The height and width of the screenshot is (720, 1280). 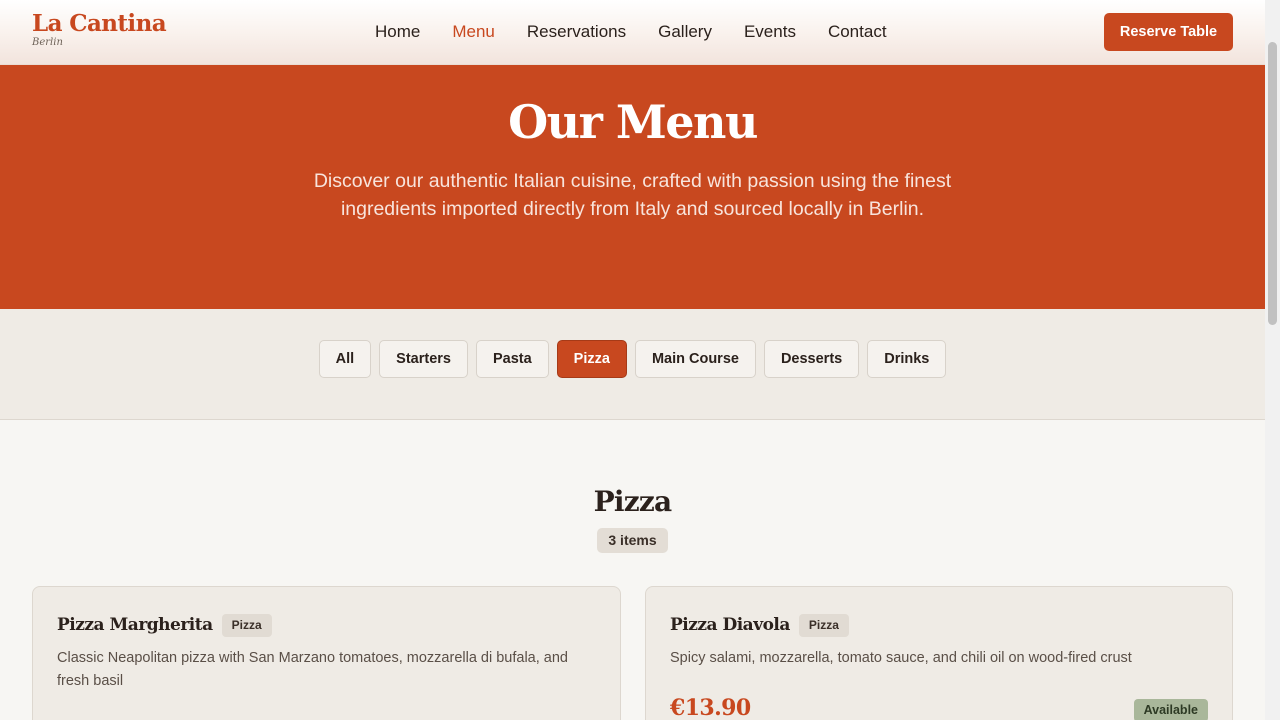 I want to click on filter-starters: Starters, so click(x=423, y=359).